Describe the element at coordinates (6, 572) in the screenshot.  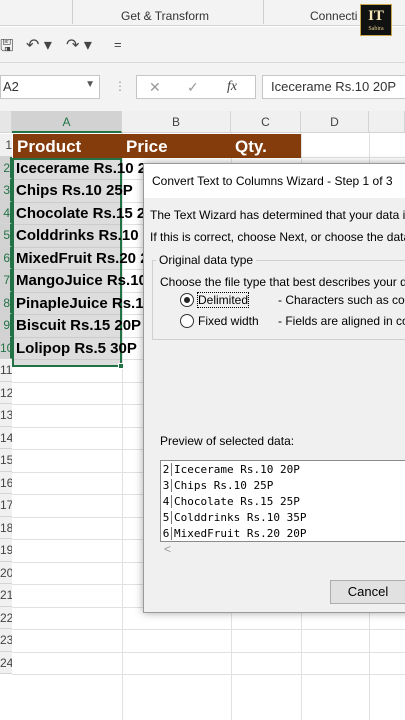
I see `row-header: 20` at that location.